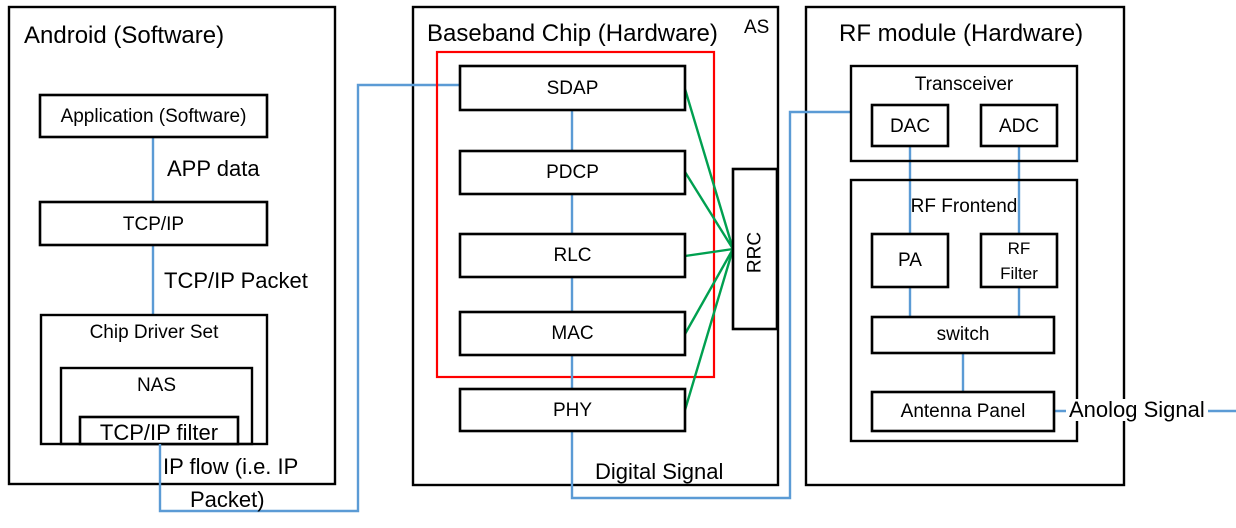 This screenshot has width=1236, height=528. I want to click on box-label-rf-frontend: RF Frontend, so click(964, 206).